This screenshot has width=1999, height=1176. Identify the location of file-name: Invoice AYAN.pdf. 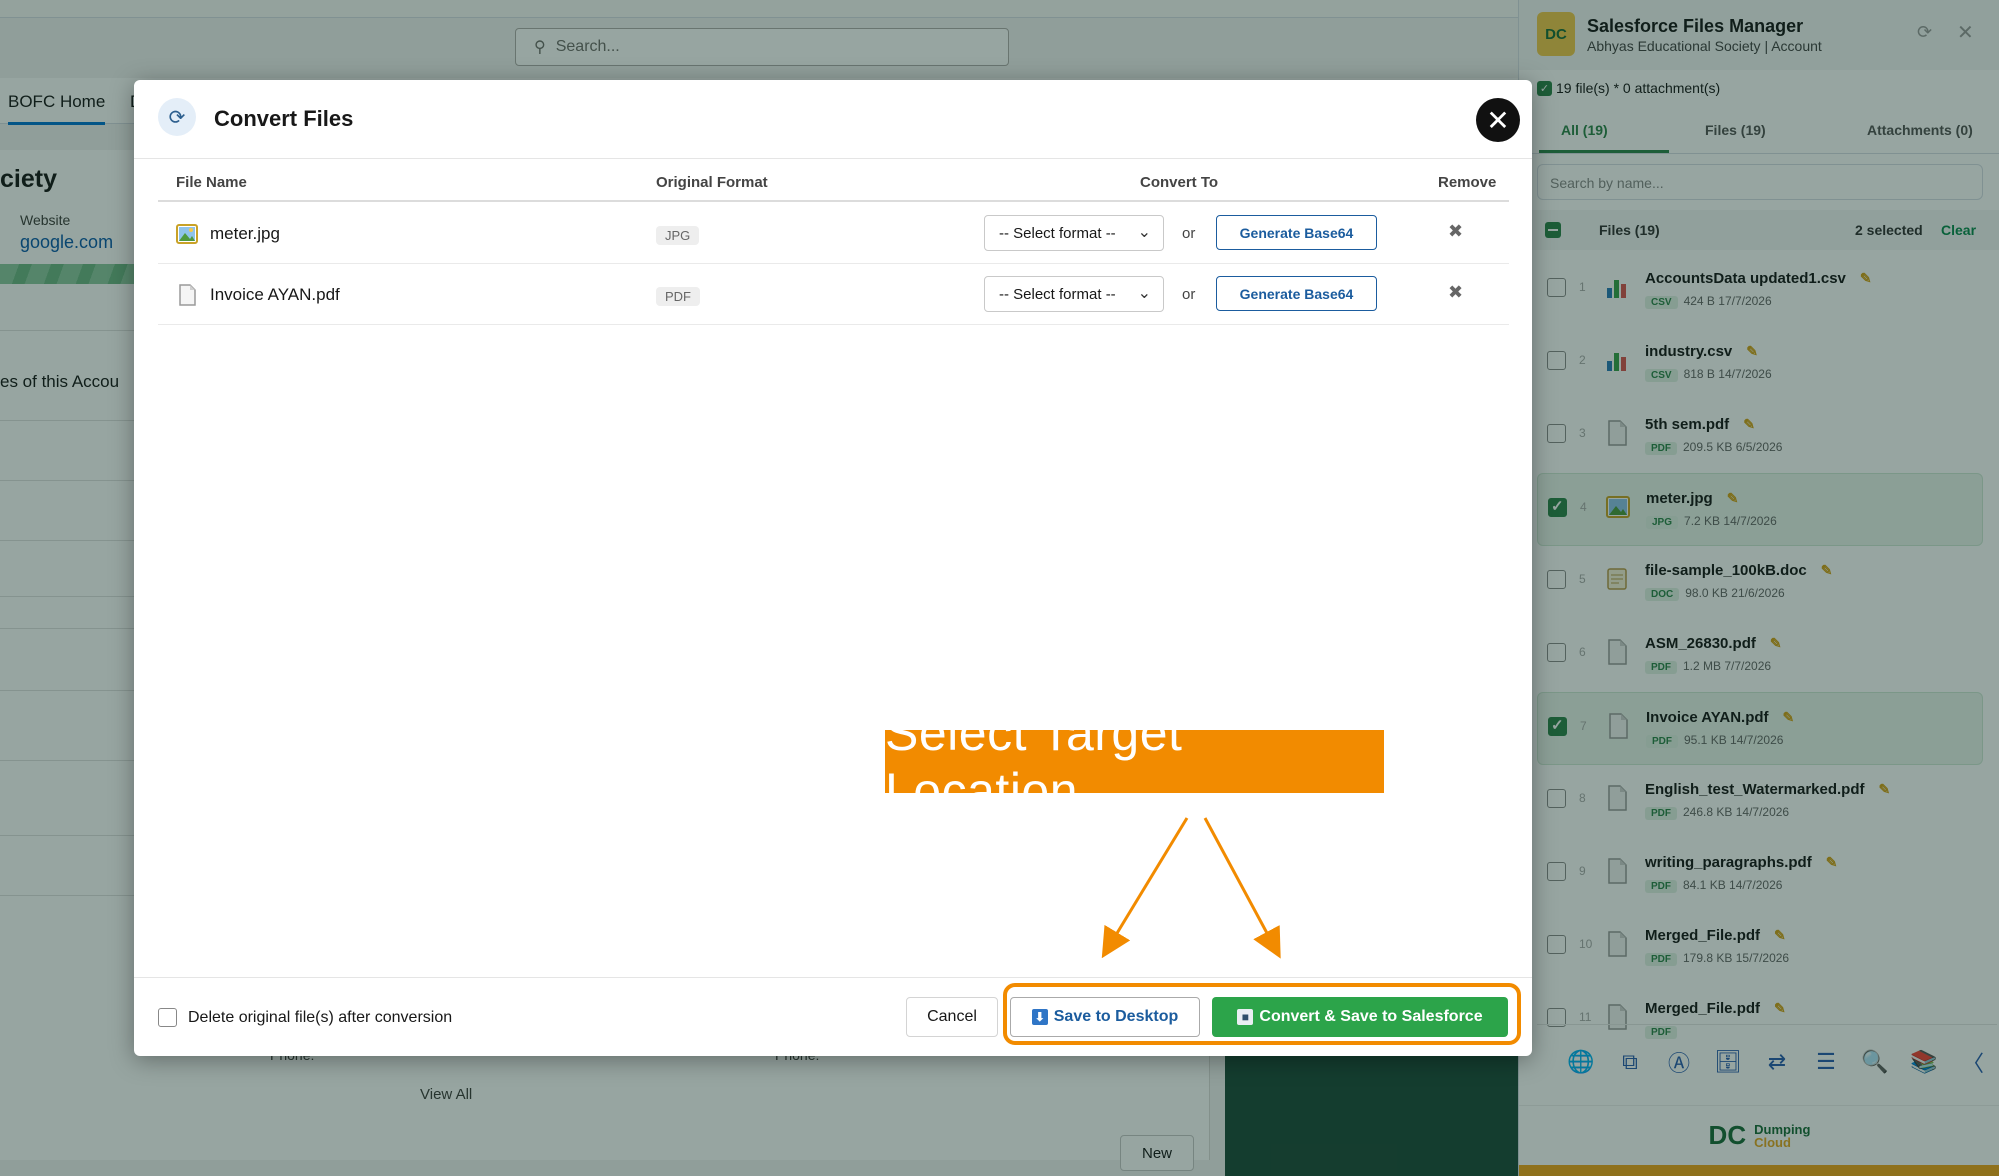
(275, 294).